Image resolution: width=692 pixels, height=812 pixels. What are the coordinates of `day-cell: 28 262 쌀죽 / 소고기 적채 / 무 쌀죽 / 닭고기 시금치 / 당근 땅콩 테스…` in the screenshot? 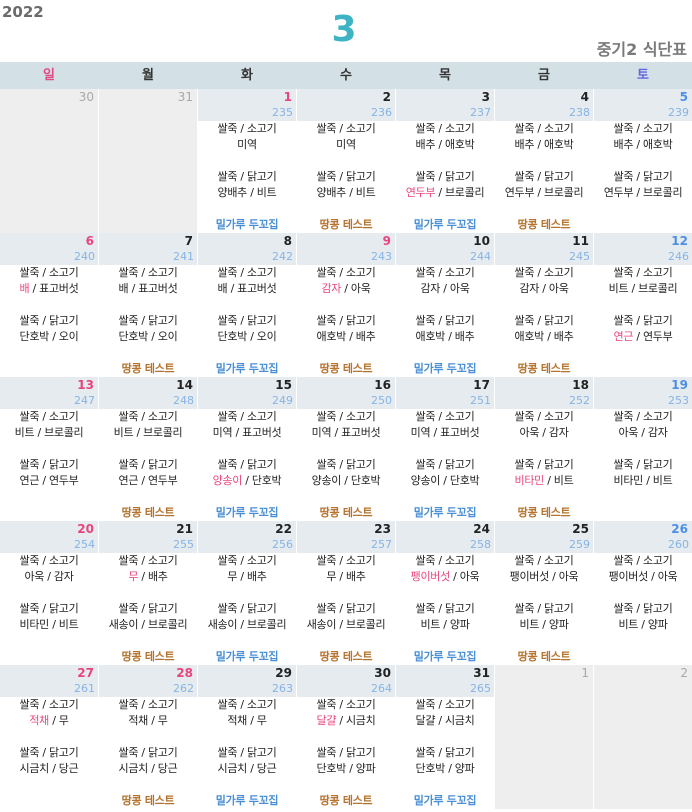 It's located at (148, 737).